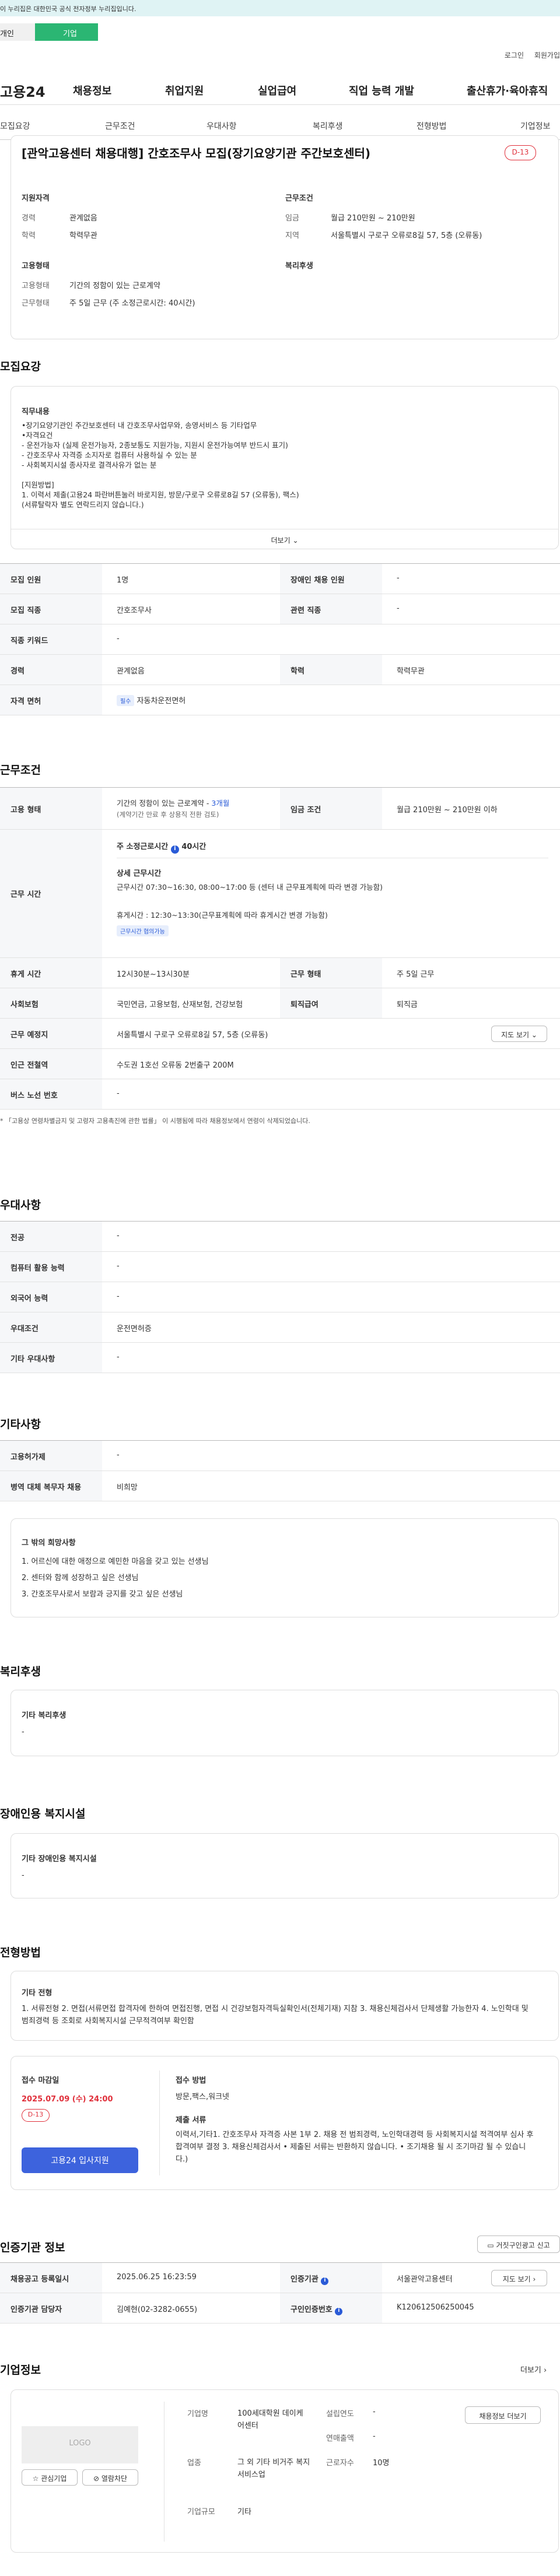  Describe the element at coordinates (168, 814) in the screenshot. I see `emp-form-line2: (계약기간 만료 후 상용직 전환 검토)` at that location.